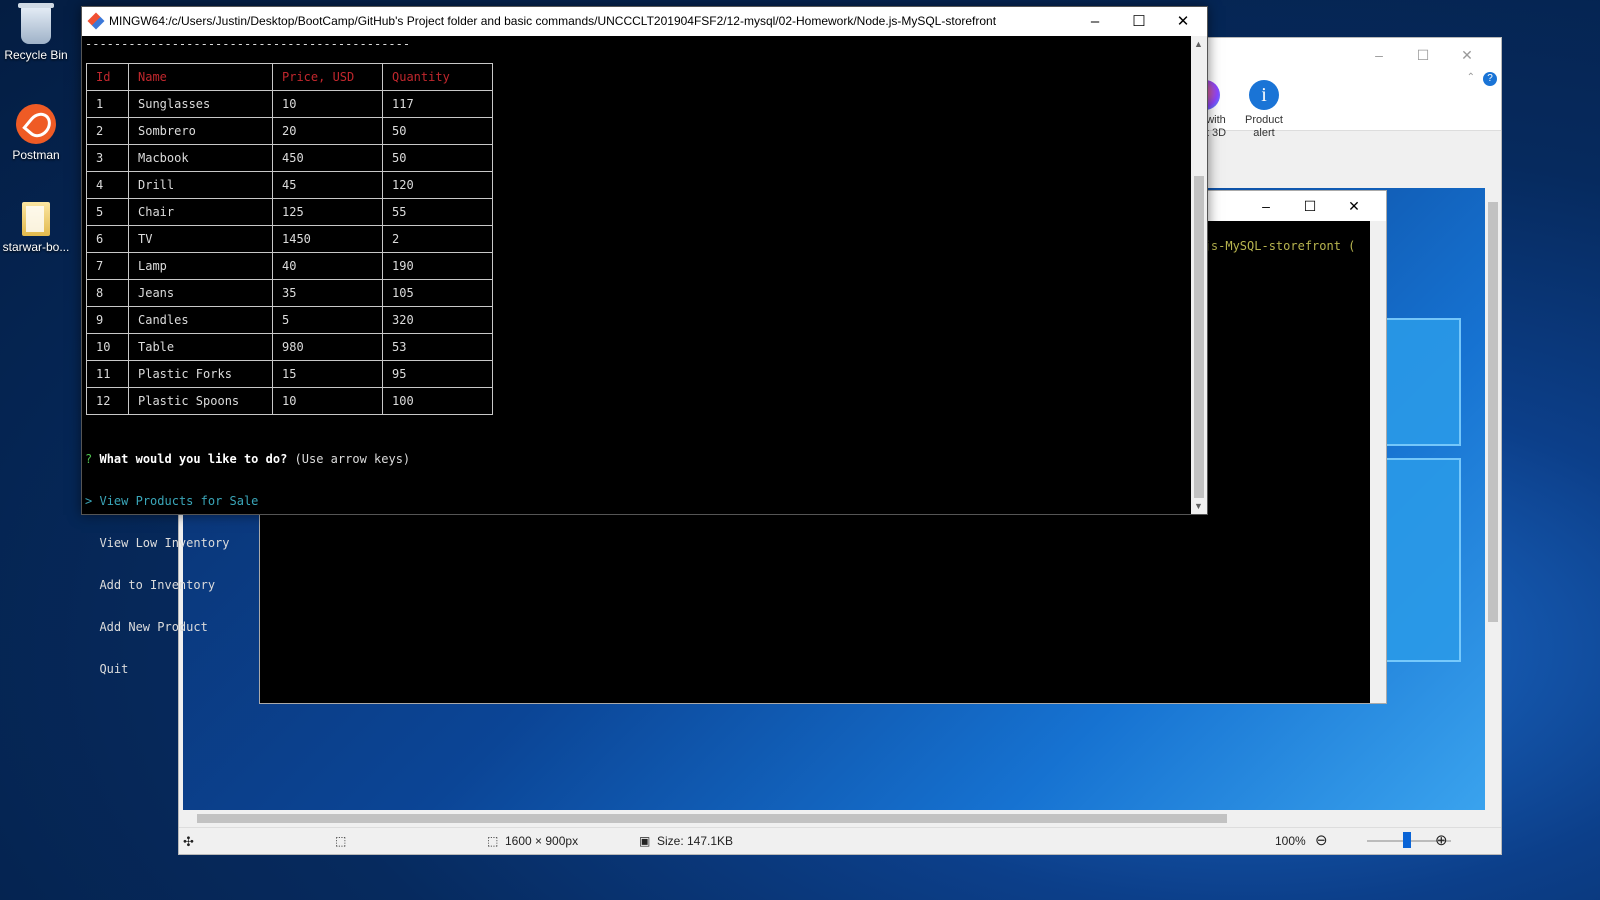 This screenshot has height=900, width=1600. Describe the element at coordinates (200, 401) in the screenshot. I see `cell-name: Plastic Spoons` at that location.